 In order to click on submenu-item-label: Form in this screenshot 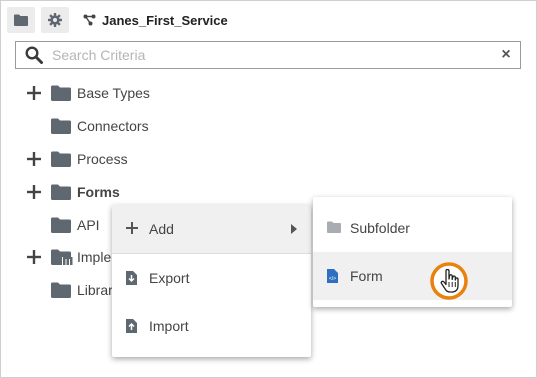, I will do `click(366, 276)`.